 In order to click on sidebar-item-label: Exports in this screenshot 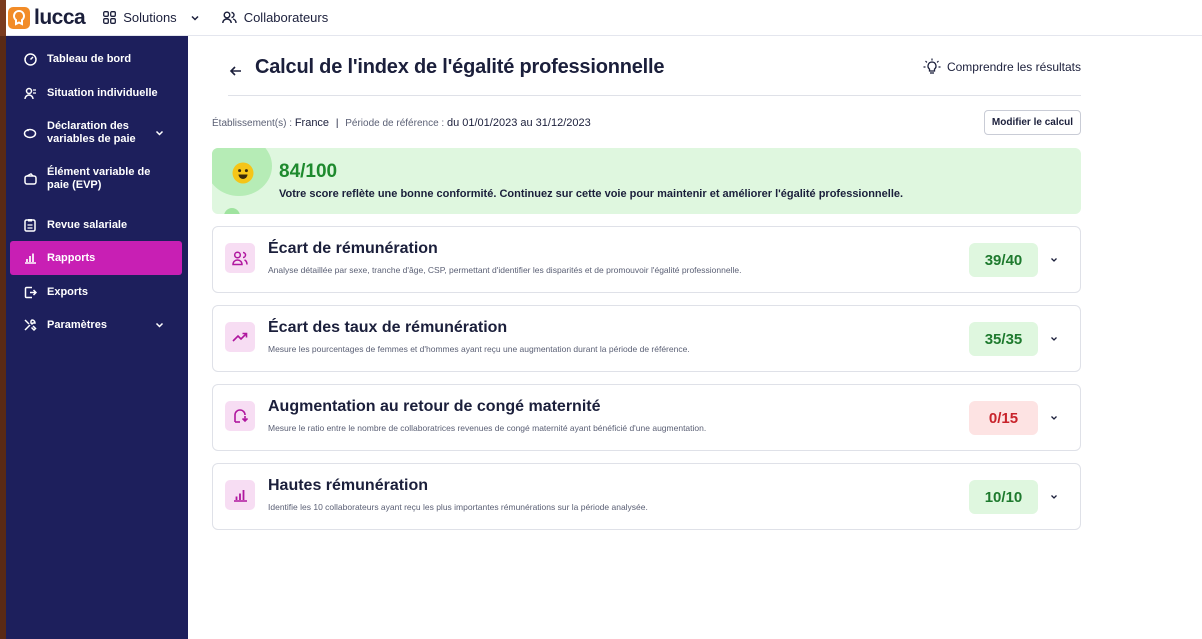, I will do `click(67, 291)`.